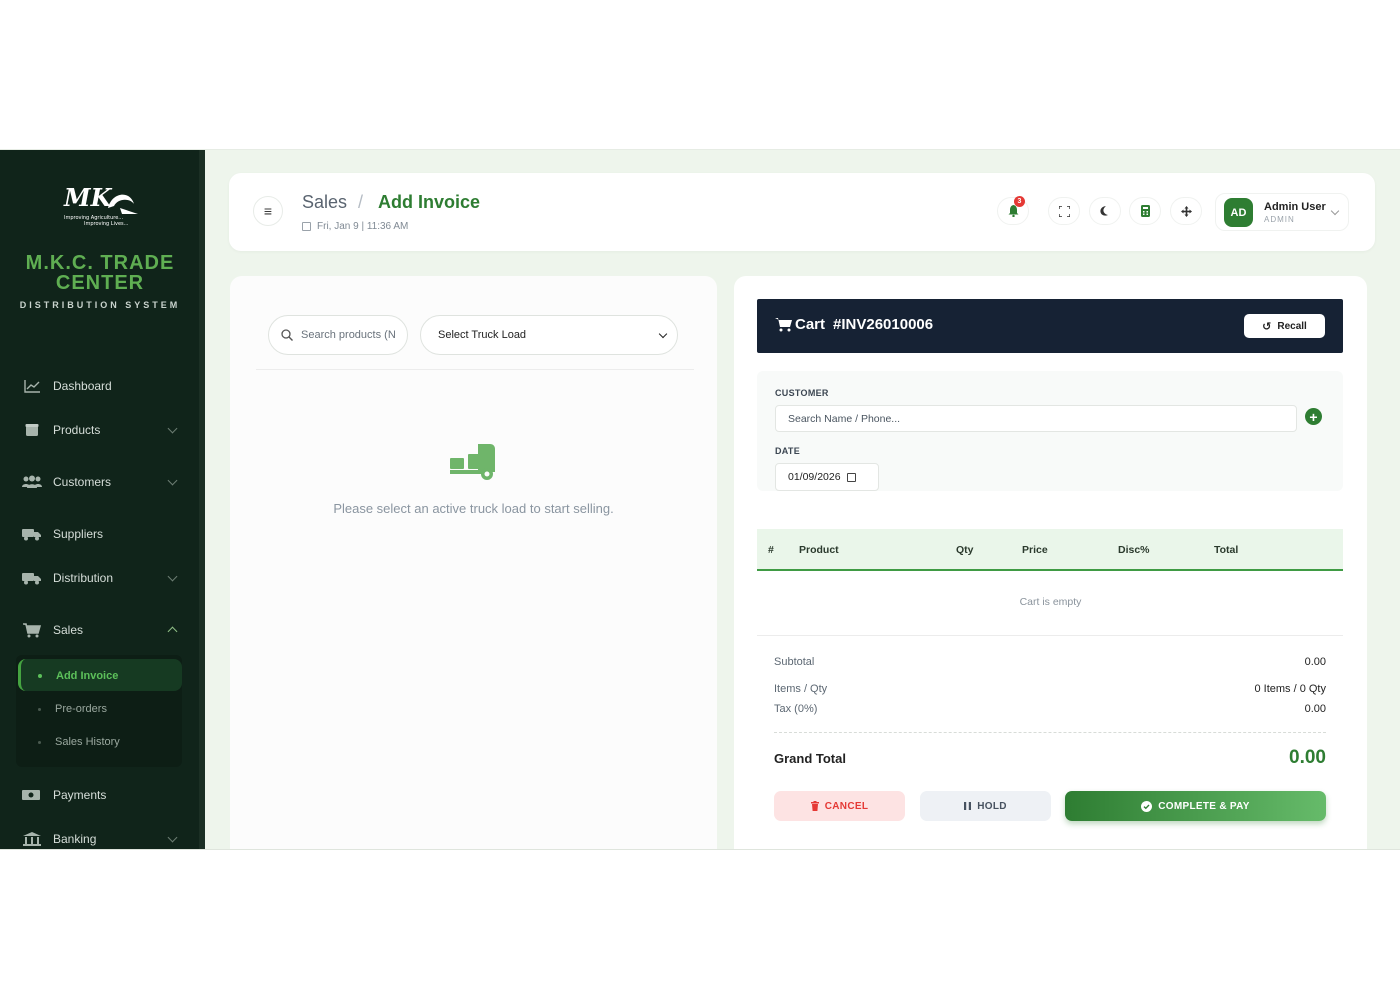 This screenshot has height=1000, width=1400. I want to click on sidebar-item-suppliers: Suppliers, so click(102, 534).